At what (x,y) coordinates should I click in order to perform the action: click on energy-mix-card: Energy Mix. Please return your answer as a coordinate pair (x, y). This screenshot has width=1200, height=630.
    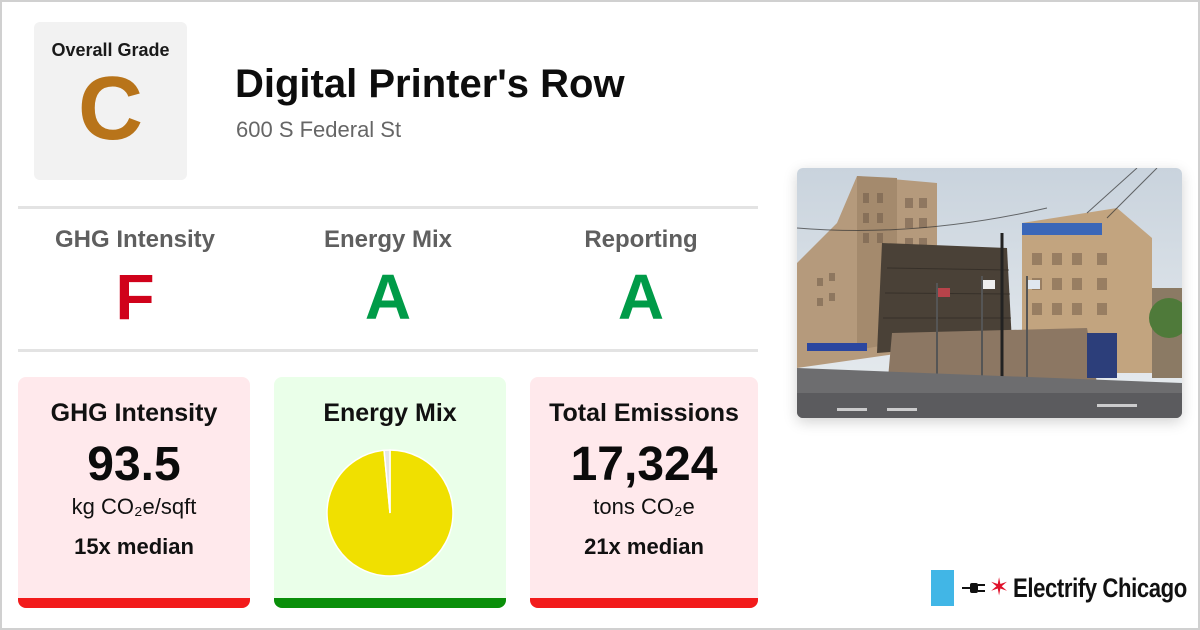
    Looking at the image, I should click on (390, 492).